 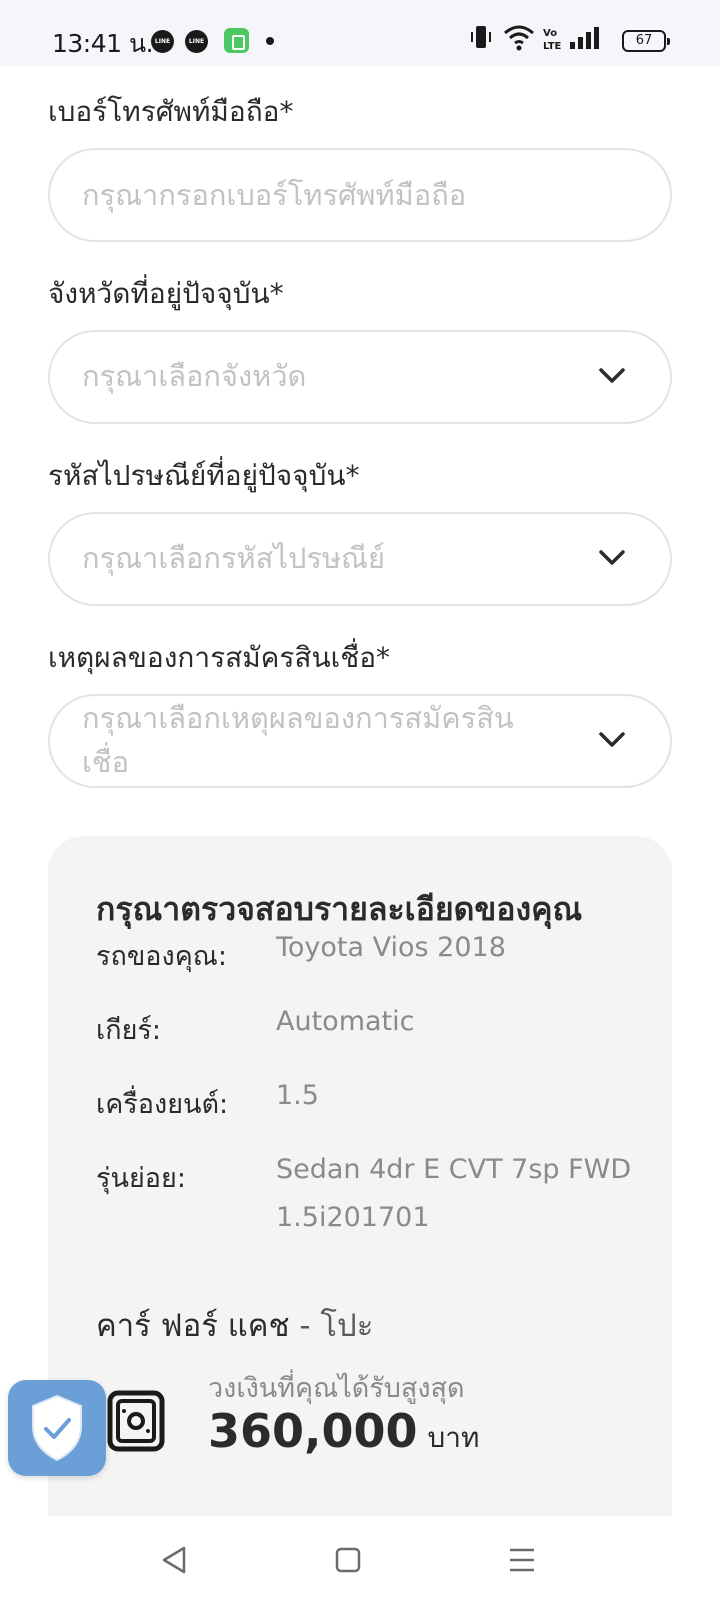 I want to click on wifi-icon, so click(x=519, y=38).